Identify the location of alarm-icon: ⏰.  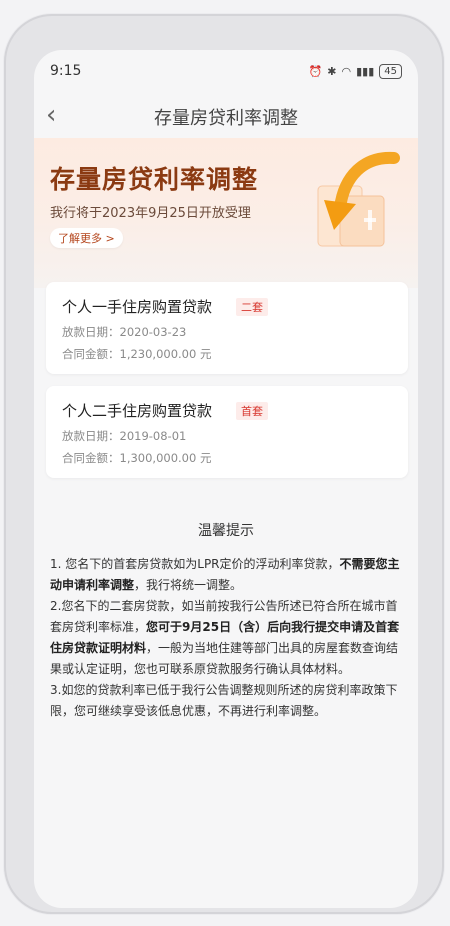
(315, 71).